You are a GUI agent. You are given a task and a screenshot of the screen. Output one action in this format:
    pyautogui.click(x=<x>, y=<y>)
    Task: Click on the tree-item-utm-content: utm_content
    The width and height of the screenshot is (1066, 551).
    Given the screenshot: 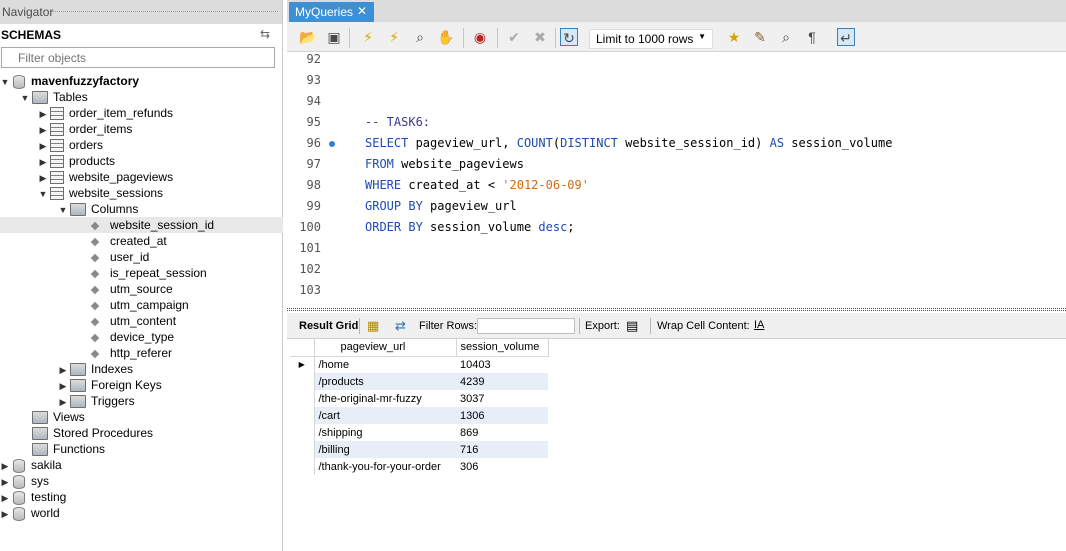 What is the action you would take?
    pyautogui.click(x=127, y=321)
    